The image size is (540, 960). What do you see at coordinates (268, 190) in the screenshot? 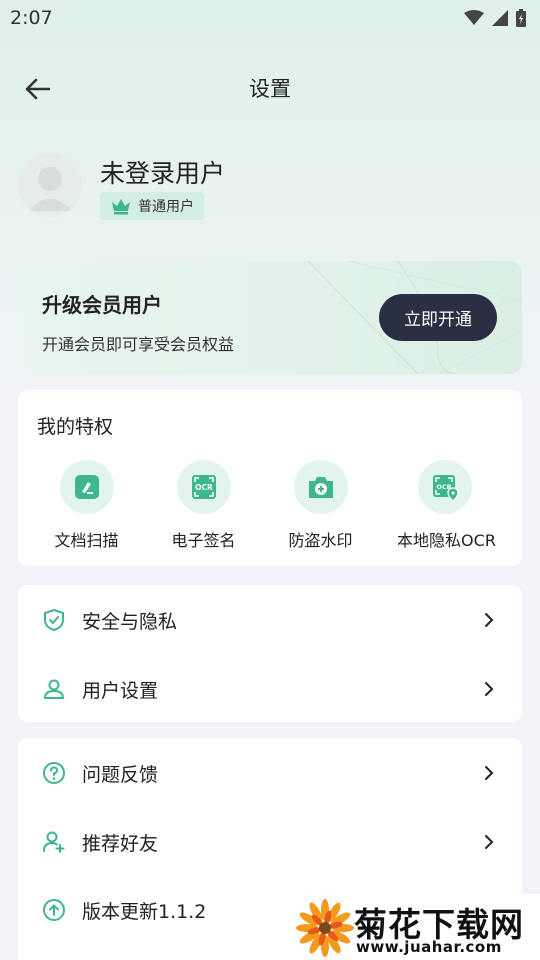
I see `profile-section: 未登录用户 普通用户` at bounding box center [268, 190].